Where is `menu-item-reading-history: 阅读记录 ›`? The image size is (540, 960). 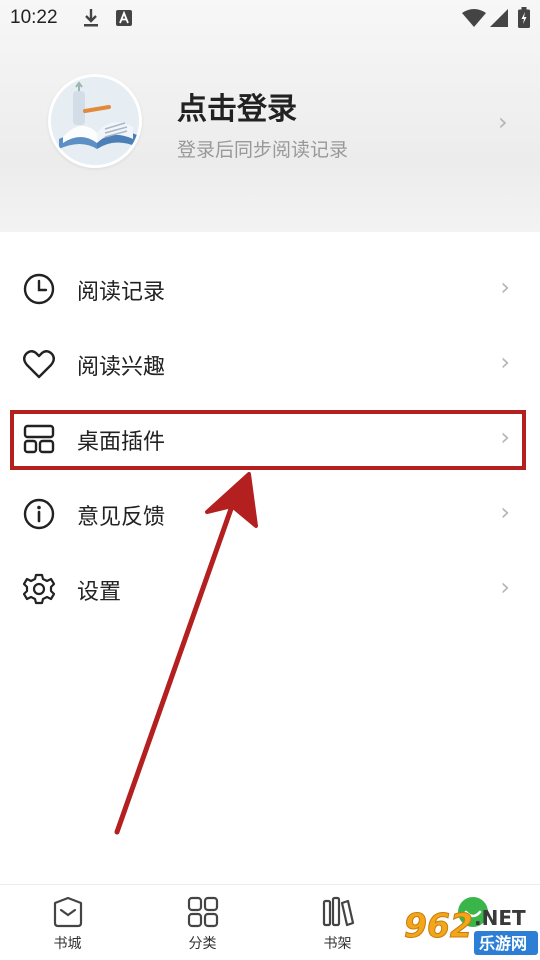
menu-item-reading-history: 阅读记录 › is located at coordinates (270, 289).